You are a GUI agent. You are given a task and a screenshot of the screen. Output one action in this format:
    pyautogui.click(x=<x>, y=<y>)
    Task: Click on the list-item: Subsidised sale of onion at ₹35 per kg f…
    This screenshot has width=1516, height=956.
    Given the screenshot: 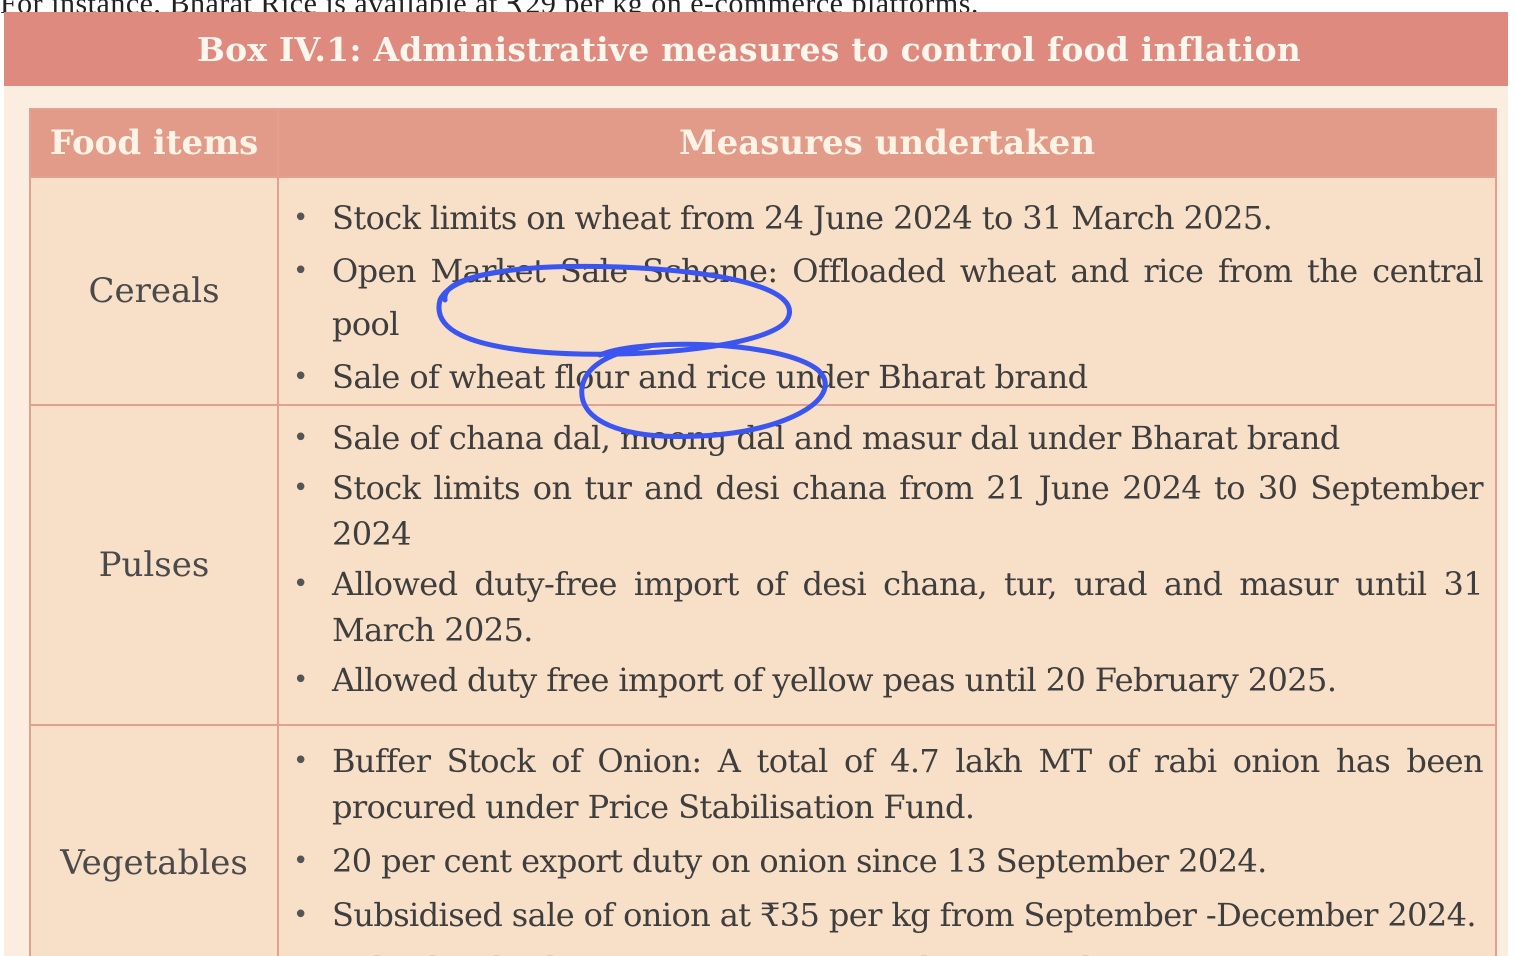 What is the action you would take?
    pyautogui.click(x=887, y=915)
    